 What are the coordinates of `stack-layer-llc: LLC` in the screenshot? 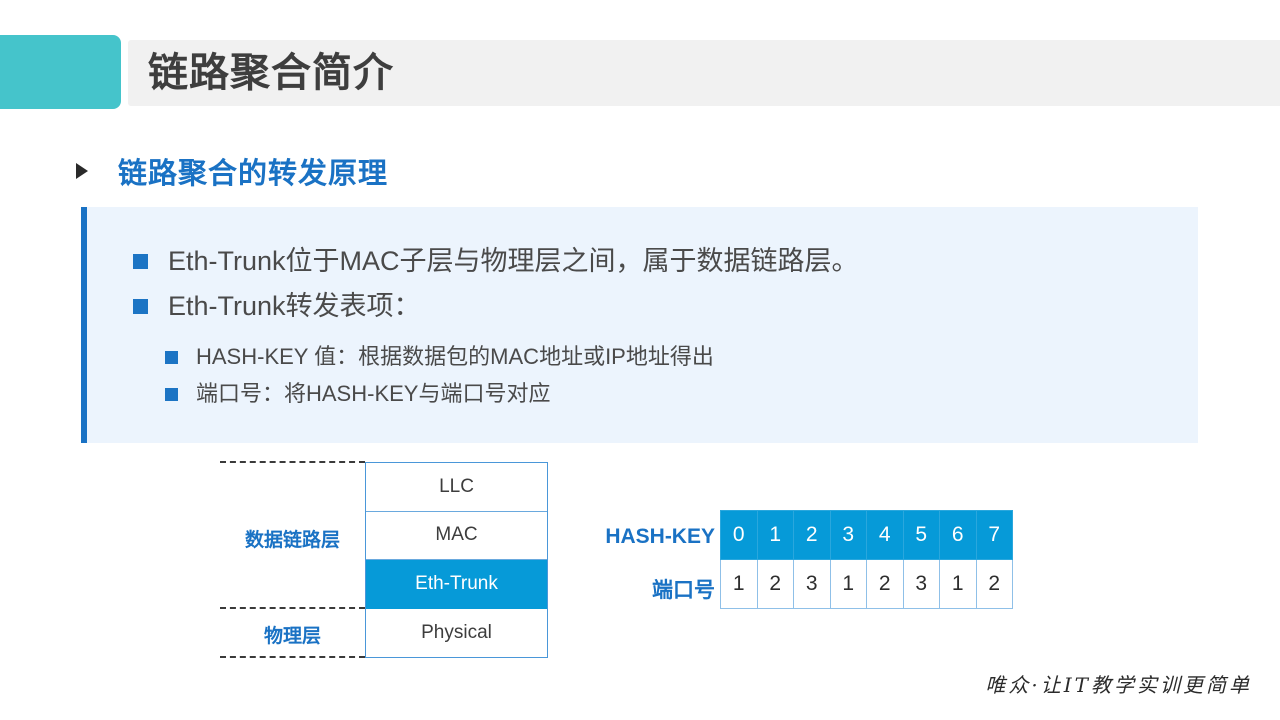 It's located at (456, 487).